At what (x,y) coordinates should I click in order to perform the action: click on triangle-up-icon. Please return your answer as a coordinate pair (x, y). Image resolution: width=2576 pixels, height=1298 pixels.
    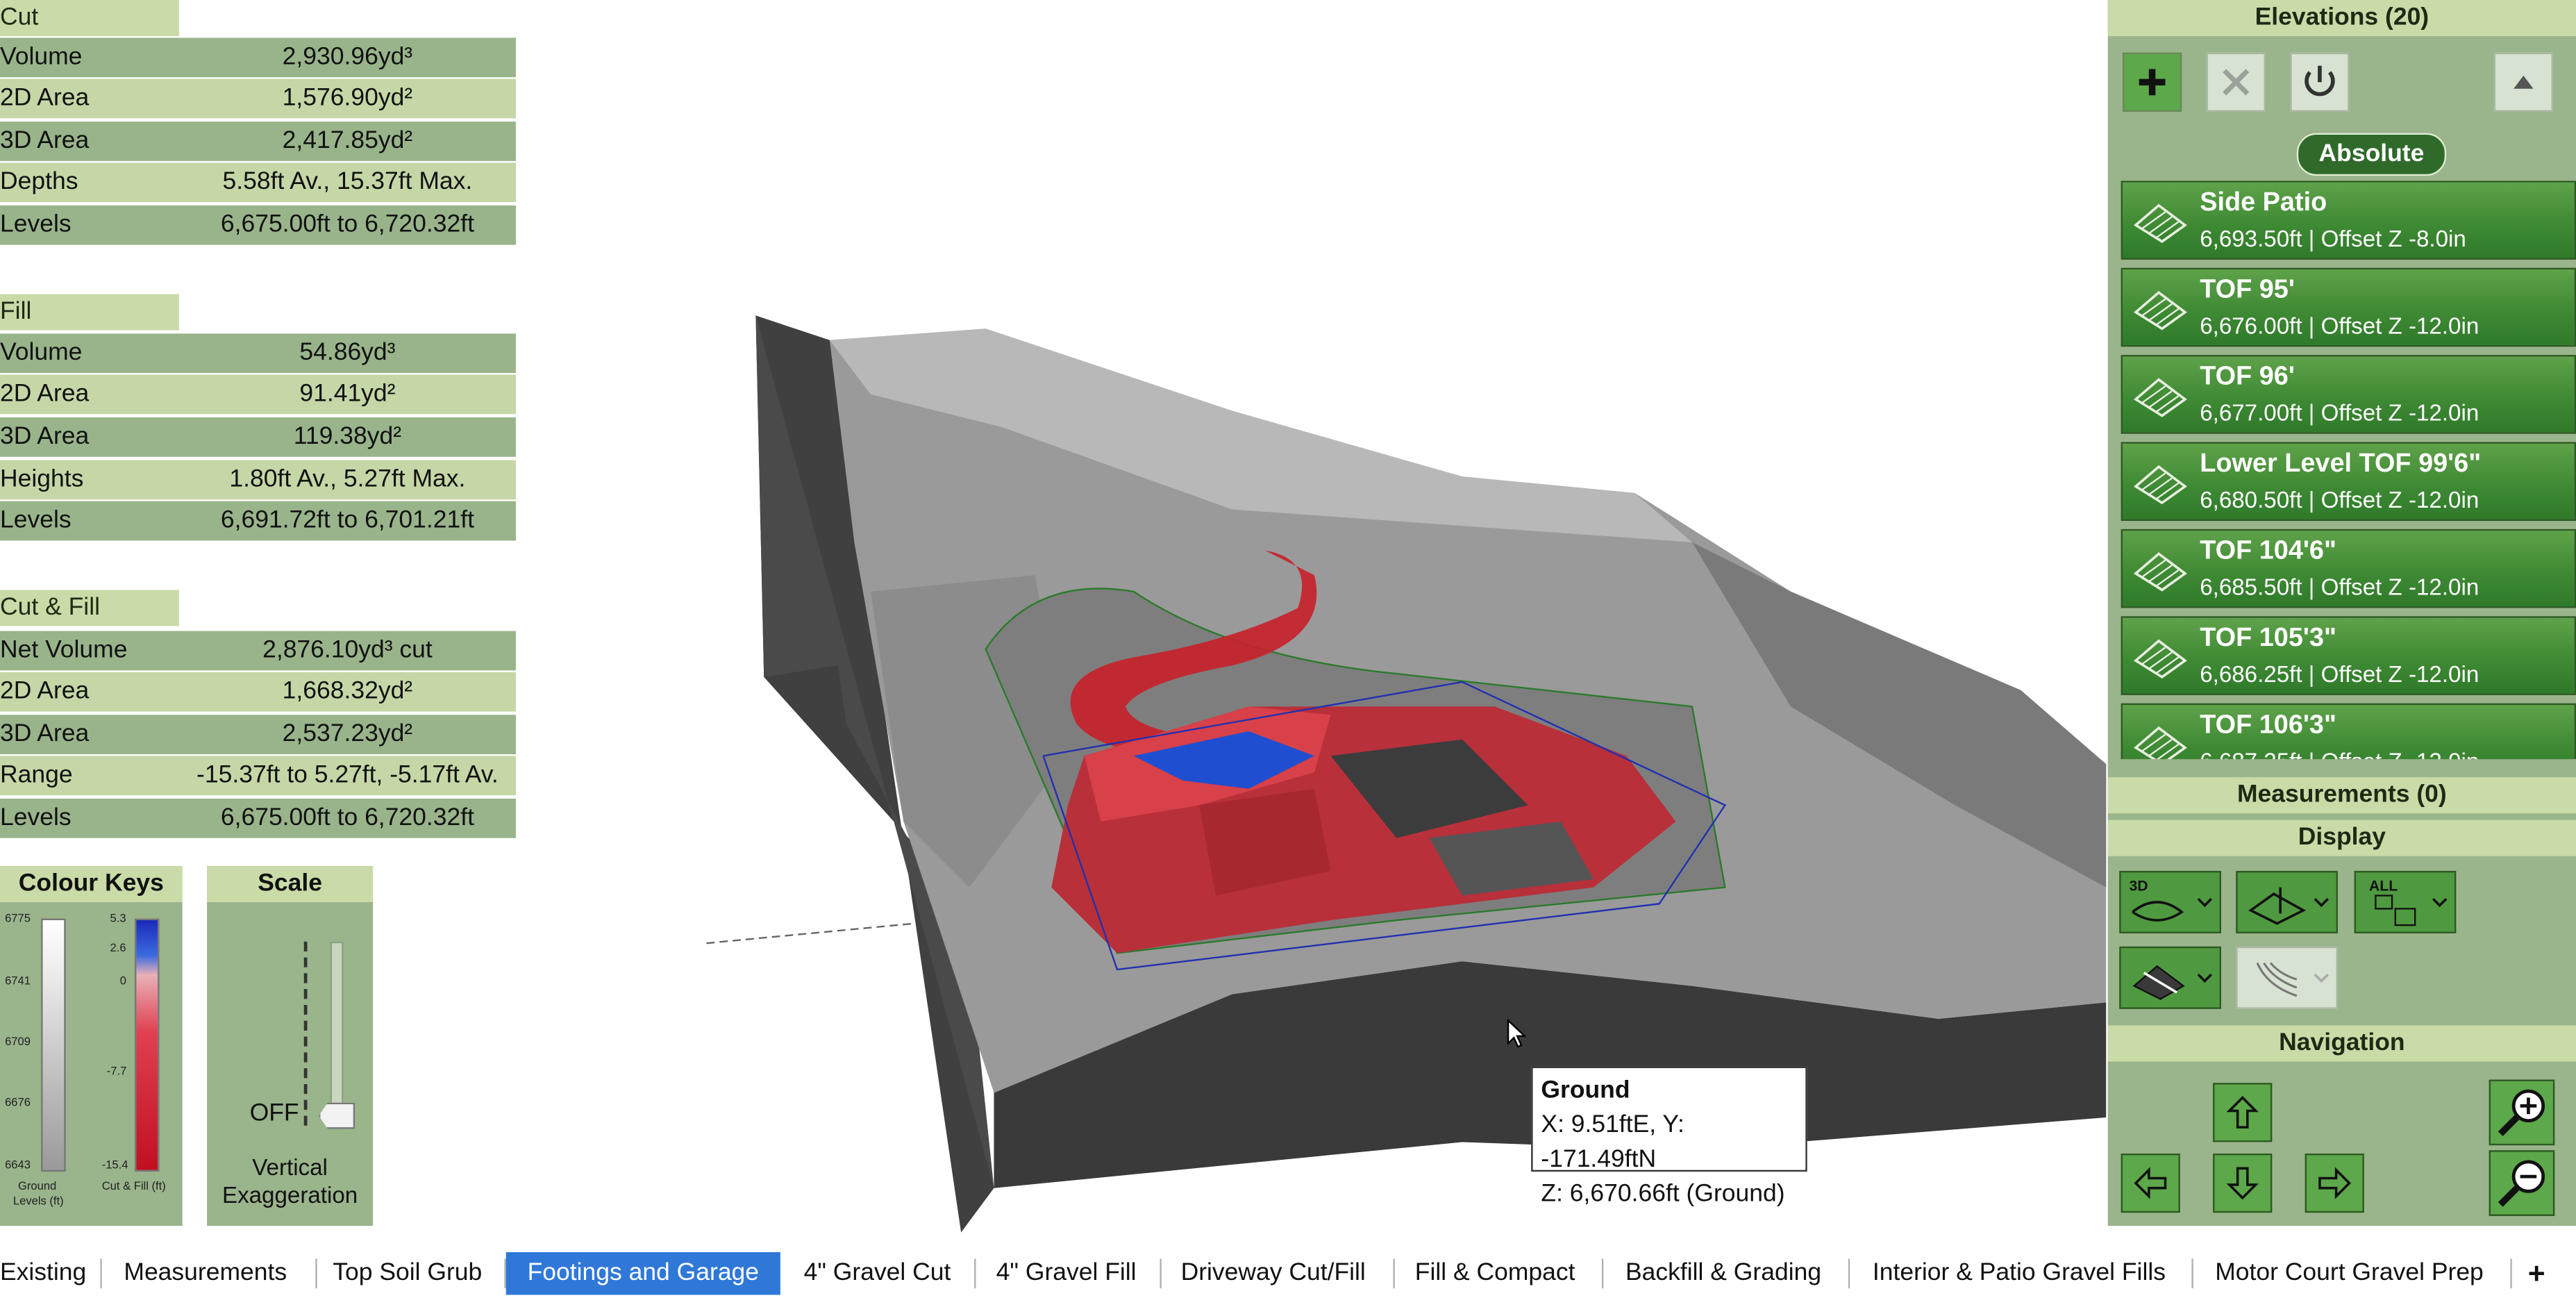
    Looking at the image, I should click on (2524, 82).